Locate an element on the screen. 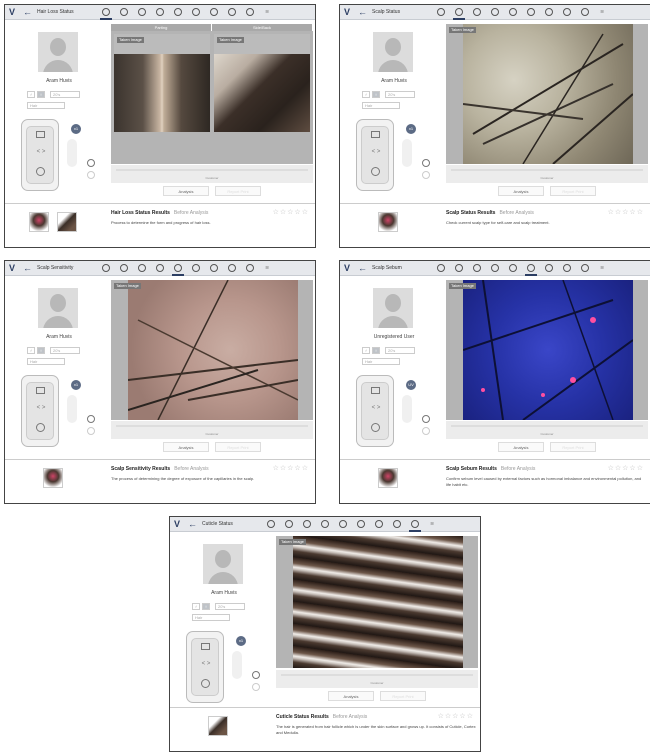 The image size is (650, 754). thumbnail-hair is located at coordinates (218, 726).